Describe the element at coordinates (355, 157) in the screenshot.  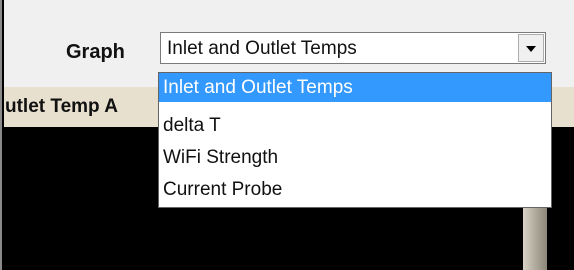
I see `option-wifi-strength: WiFi Strength` at that location.